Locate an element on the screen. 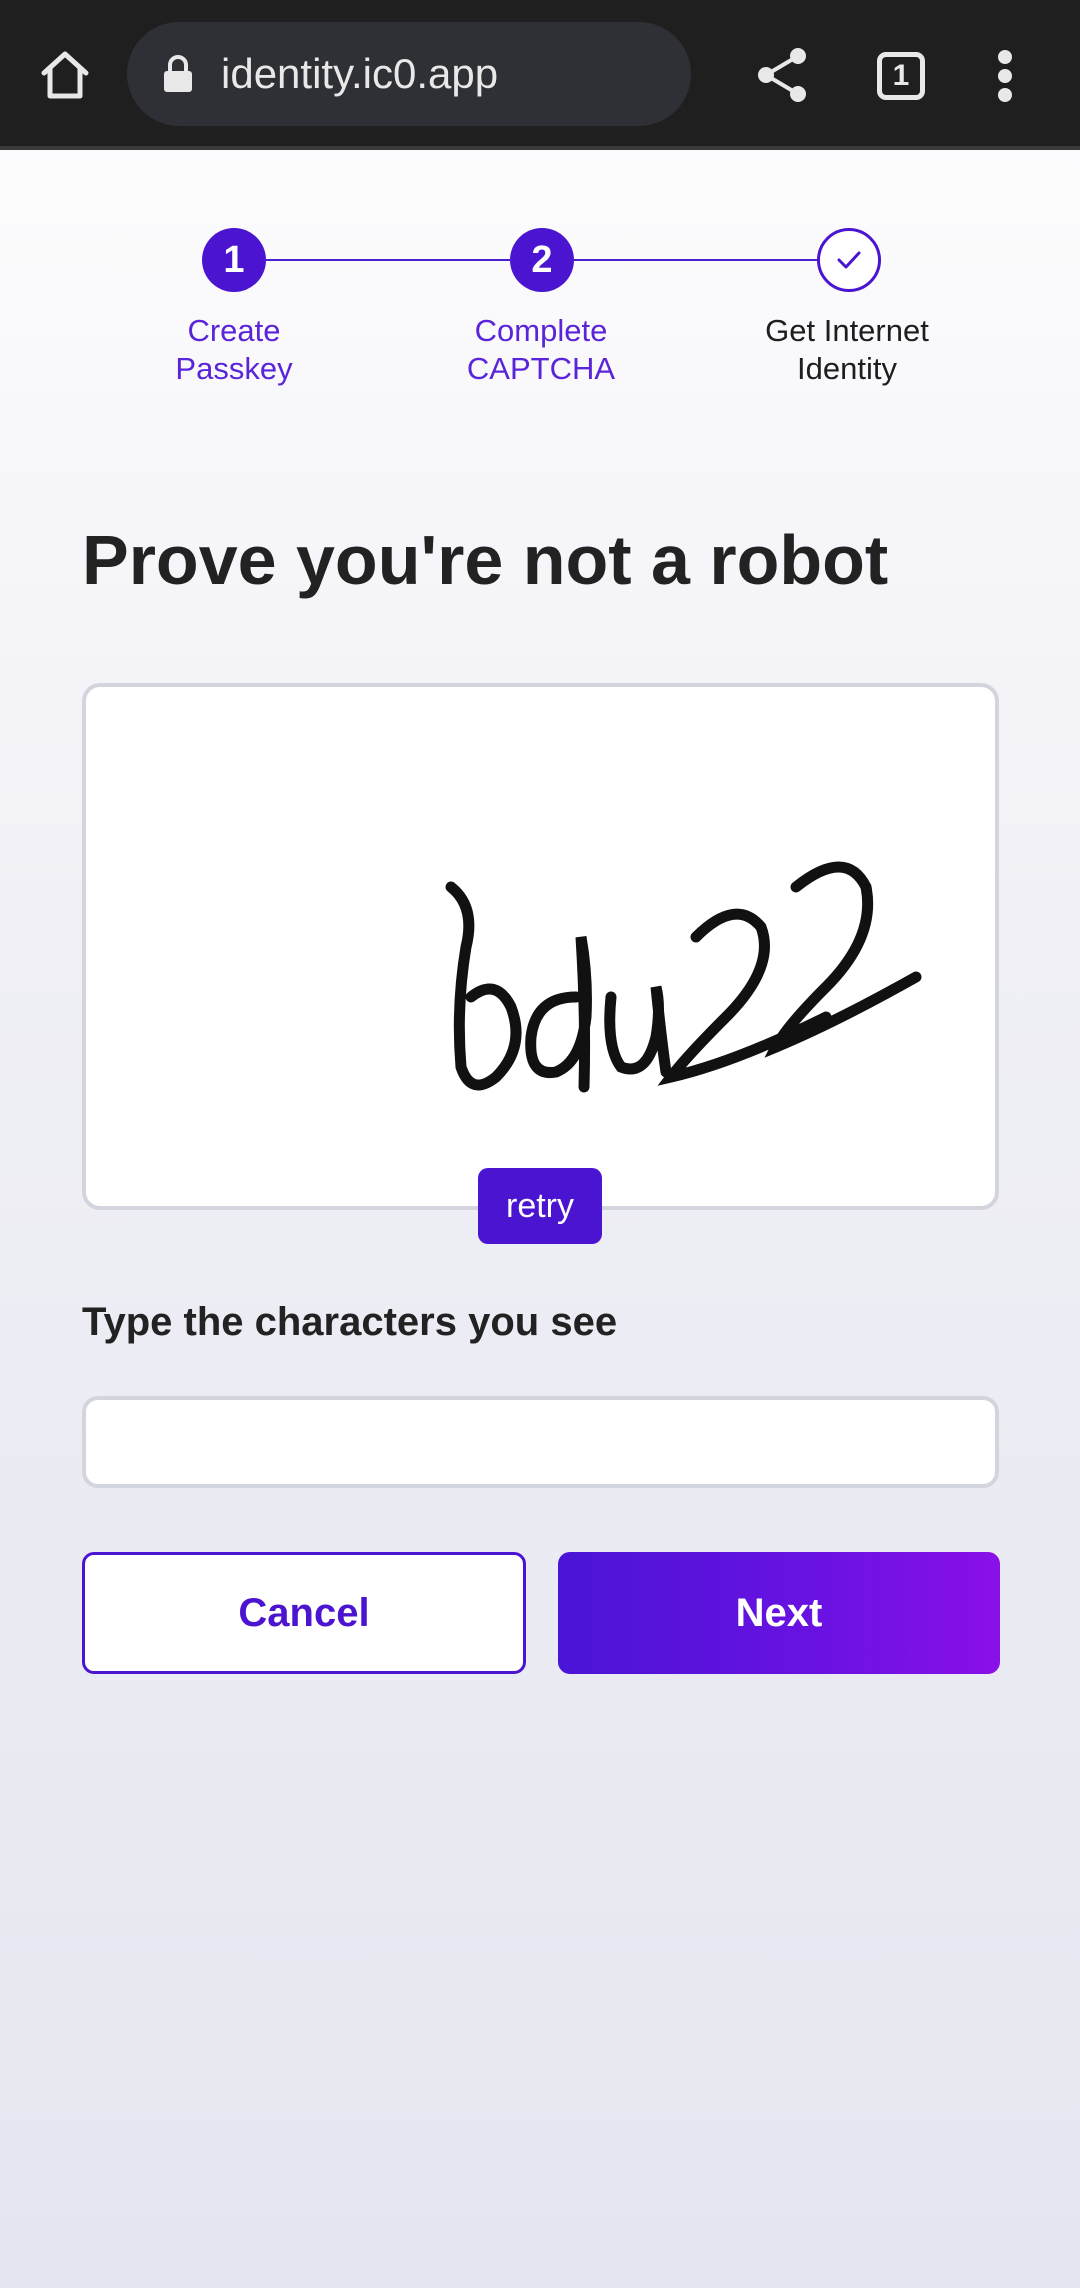 Image resolution: width=1080 pixels, height=2288 pixels. step-1-indicator: 1 is located at coordinates (234, 260).